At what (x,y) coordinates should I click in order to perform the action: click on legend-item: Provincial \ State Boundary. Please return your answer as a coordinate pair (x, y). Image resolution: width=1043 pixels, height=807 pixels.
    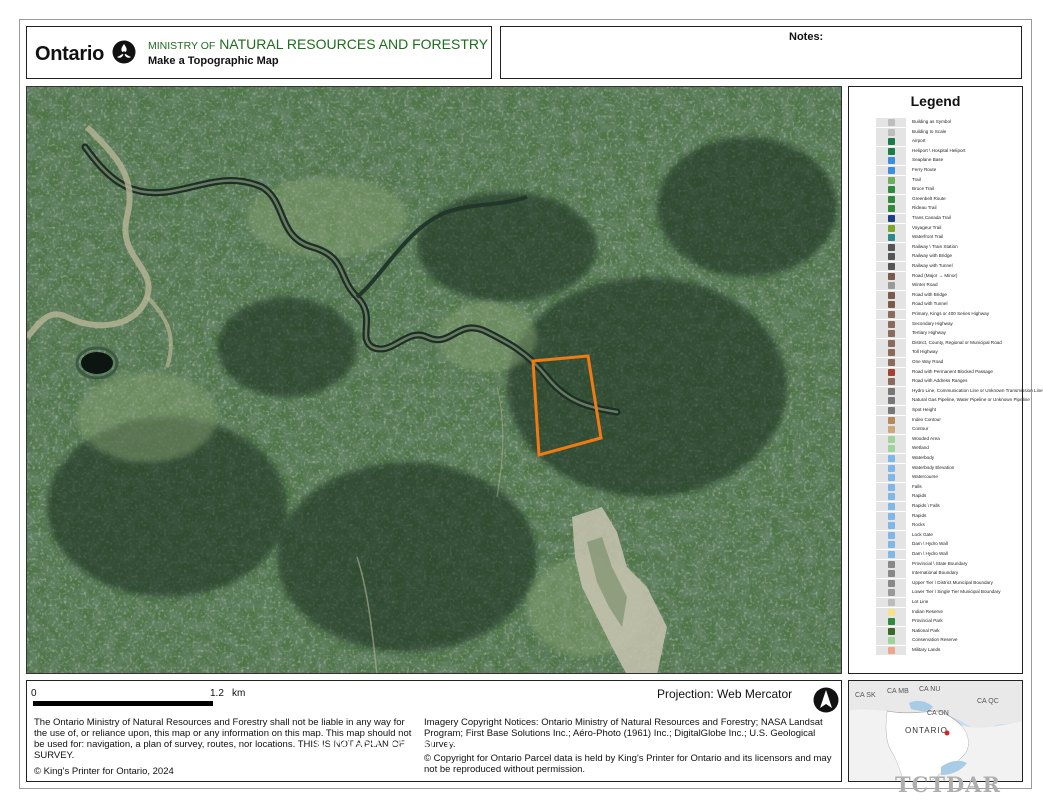
    Looking at the image, I should click on (947, 564).